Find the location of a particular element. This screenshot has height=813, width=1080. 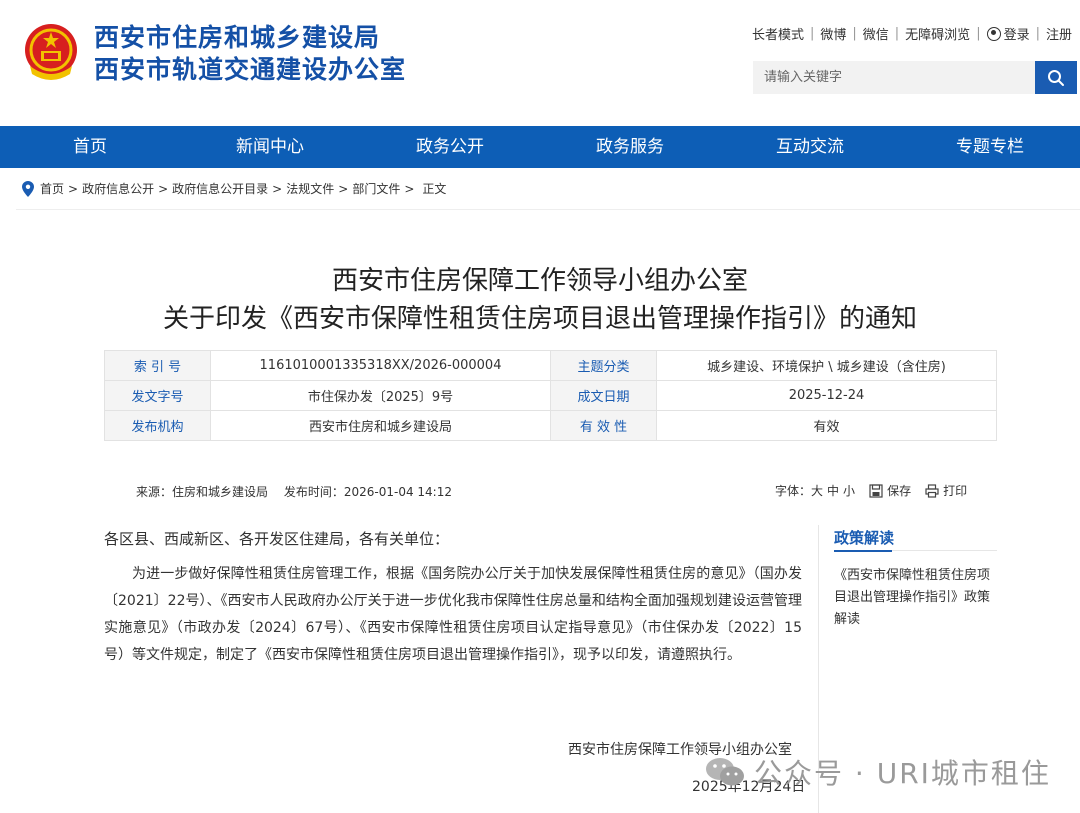

breadcrumb-current: 正文 is located at coordinates (434, 189).